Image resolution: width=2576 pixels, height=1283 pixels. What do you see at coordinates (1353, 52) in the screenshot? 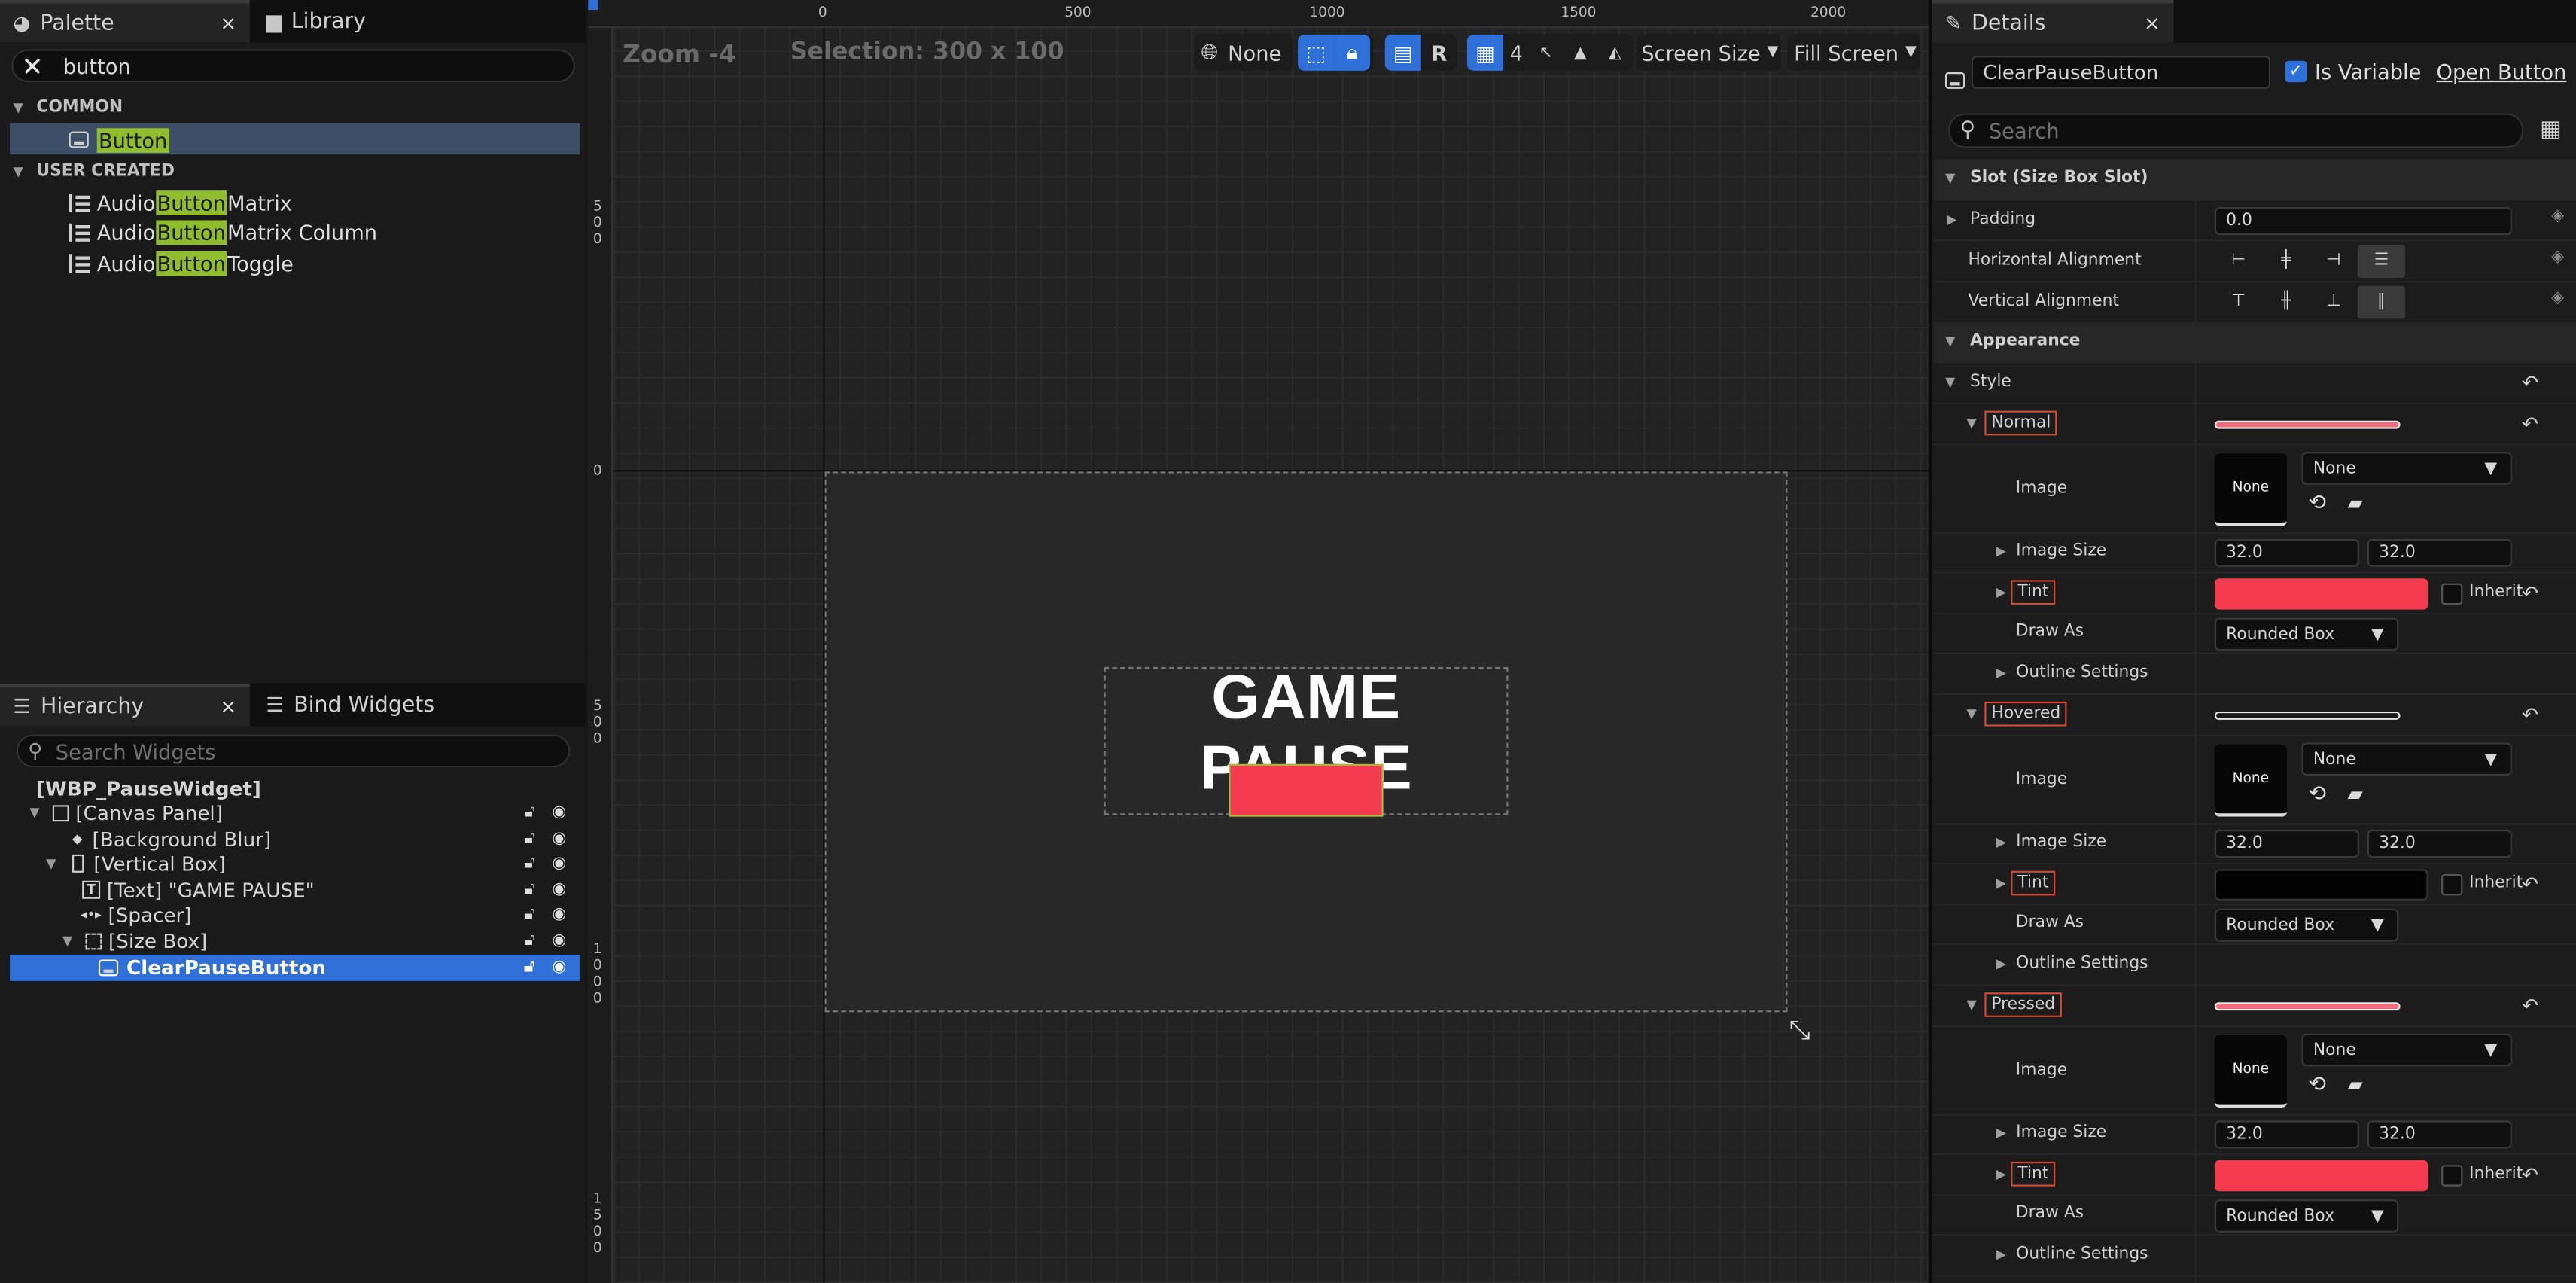
I see `lock-icon: 🔒︎` at bounding box center [1353, 52].